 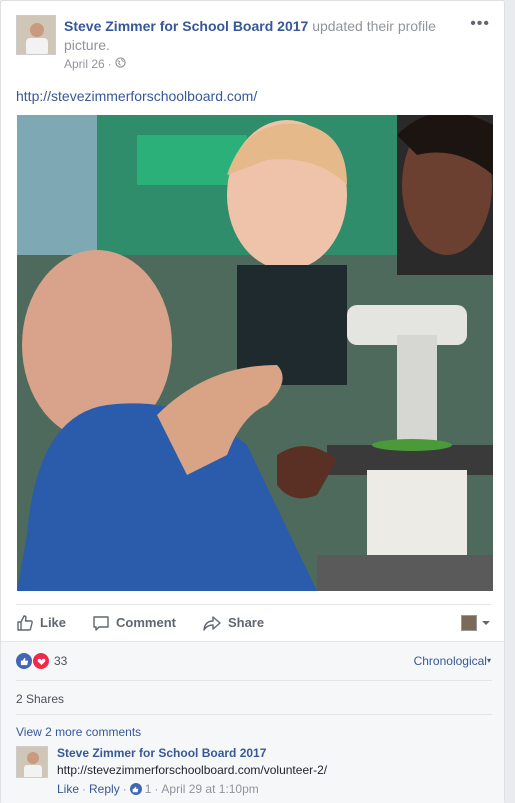 What do you see at coordinates (120, 64) in the screenshot?
I see `globe-icon` at bounding box center [120, 64].